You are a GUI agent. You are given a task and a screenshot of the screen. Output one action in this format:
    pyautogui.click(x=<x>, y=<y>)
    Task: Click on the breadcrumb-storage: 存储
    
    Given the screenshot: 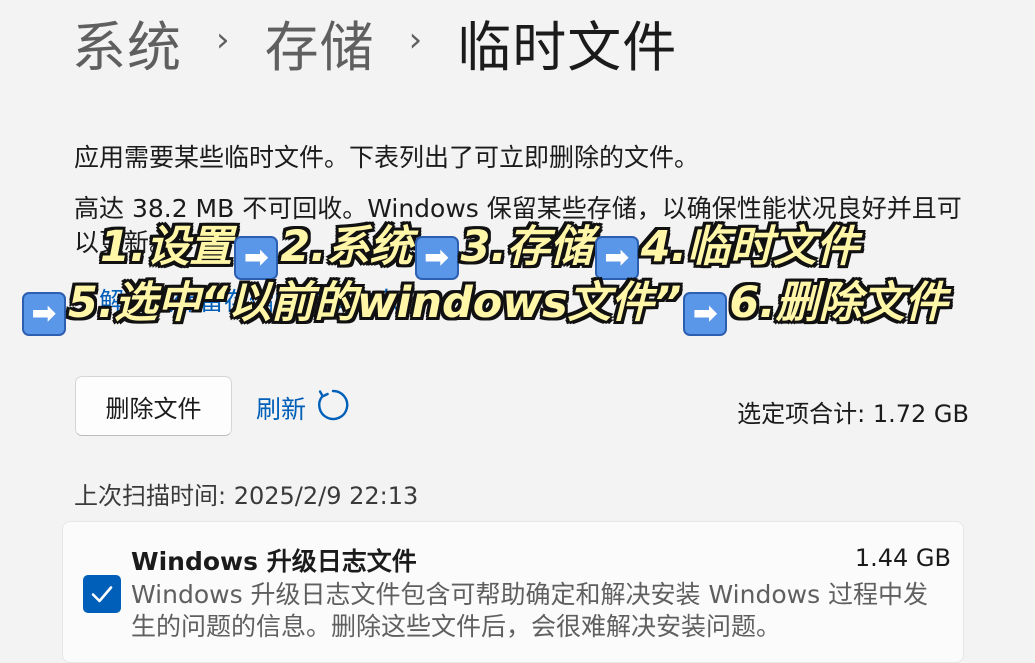 What is the action you would take?
    pyautogui.click(x=320, y=42)
    